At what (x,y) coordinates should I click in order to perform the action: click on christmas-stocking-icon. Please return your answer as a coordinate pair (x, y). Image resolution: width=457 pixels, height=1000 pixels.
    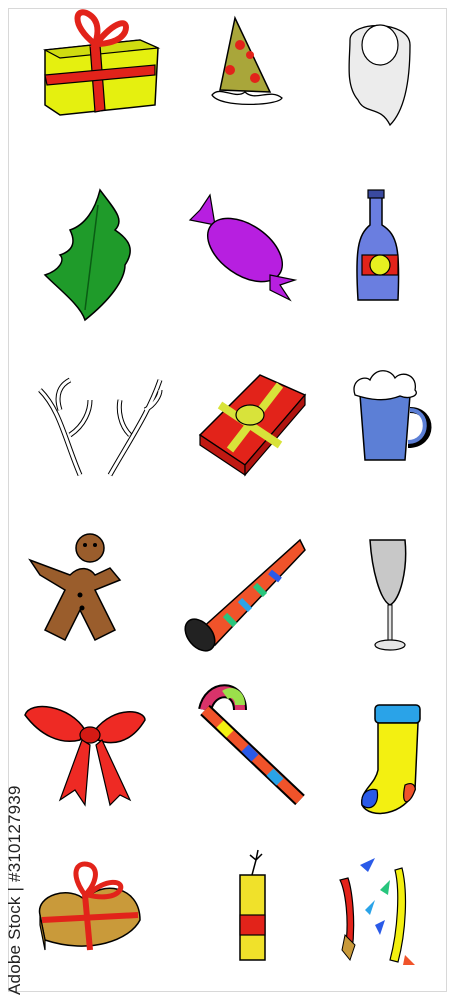
    Looking at the image, I should click on (393, 770).